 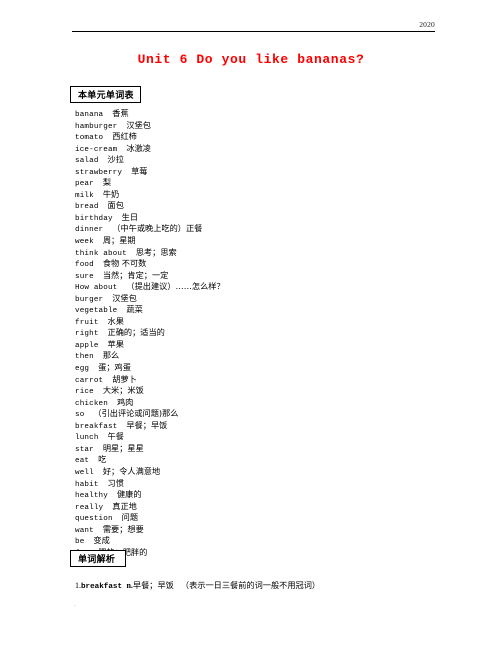 What do you see at coordinates (130, 517) in the screenshot?
I see `vocabulary-definition: 问题` at bounding box center [130, 517].